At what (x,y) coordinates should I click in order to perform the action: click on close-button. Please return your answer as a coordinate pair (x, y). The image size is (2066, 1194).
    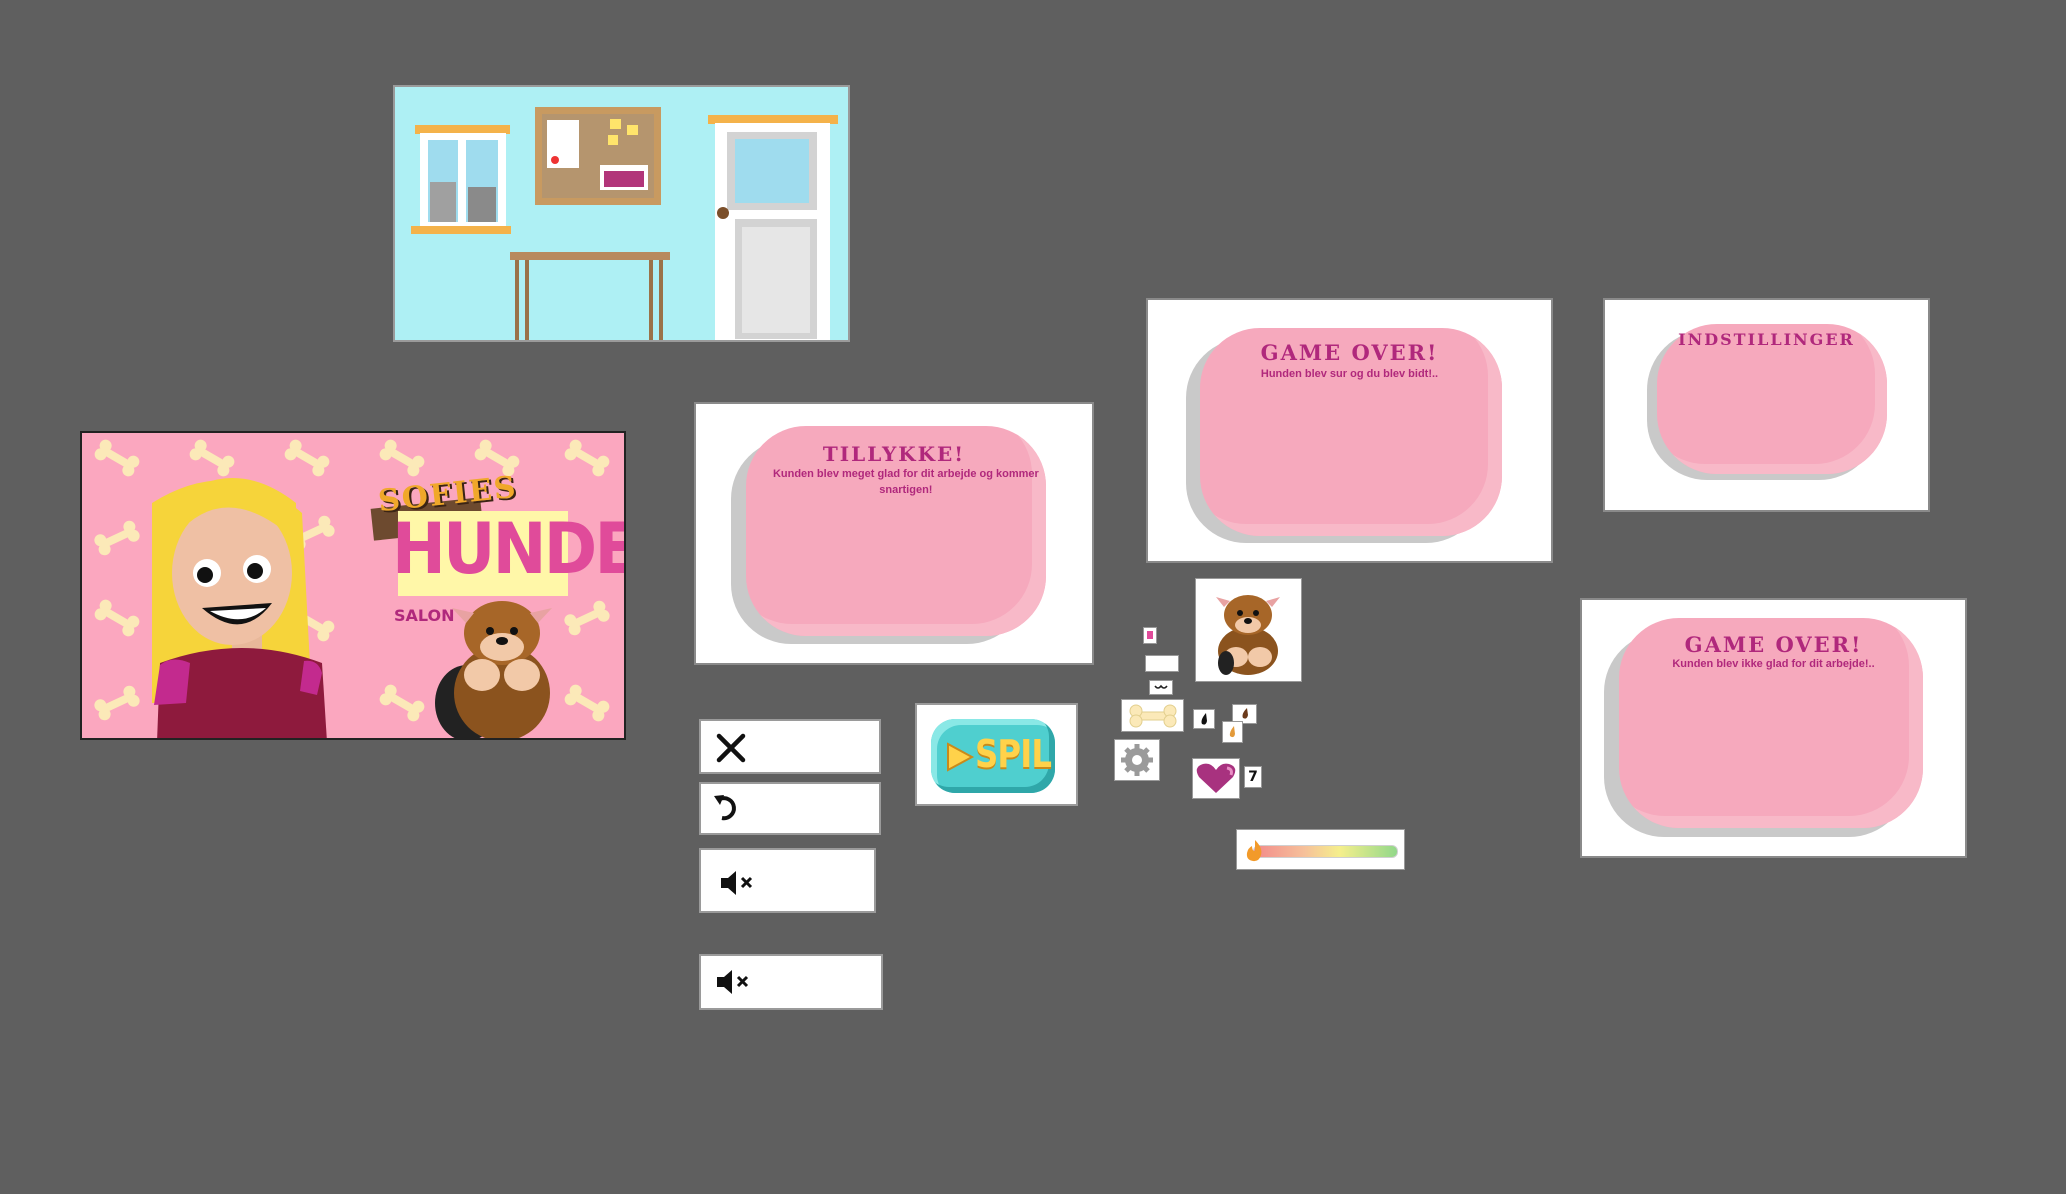
    Looking at the image, I should click on (790, 746).